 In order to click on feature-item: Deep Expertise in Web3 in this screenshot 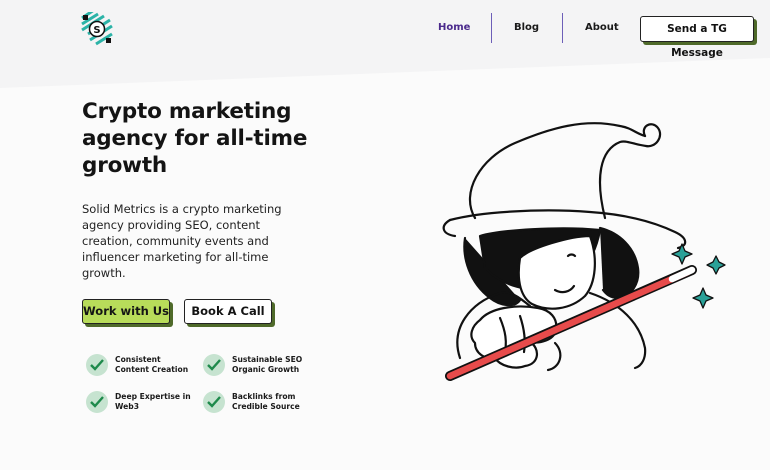, I will do `click(141, 403)`.